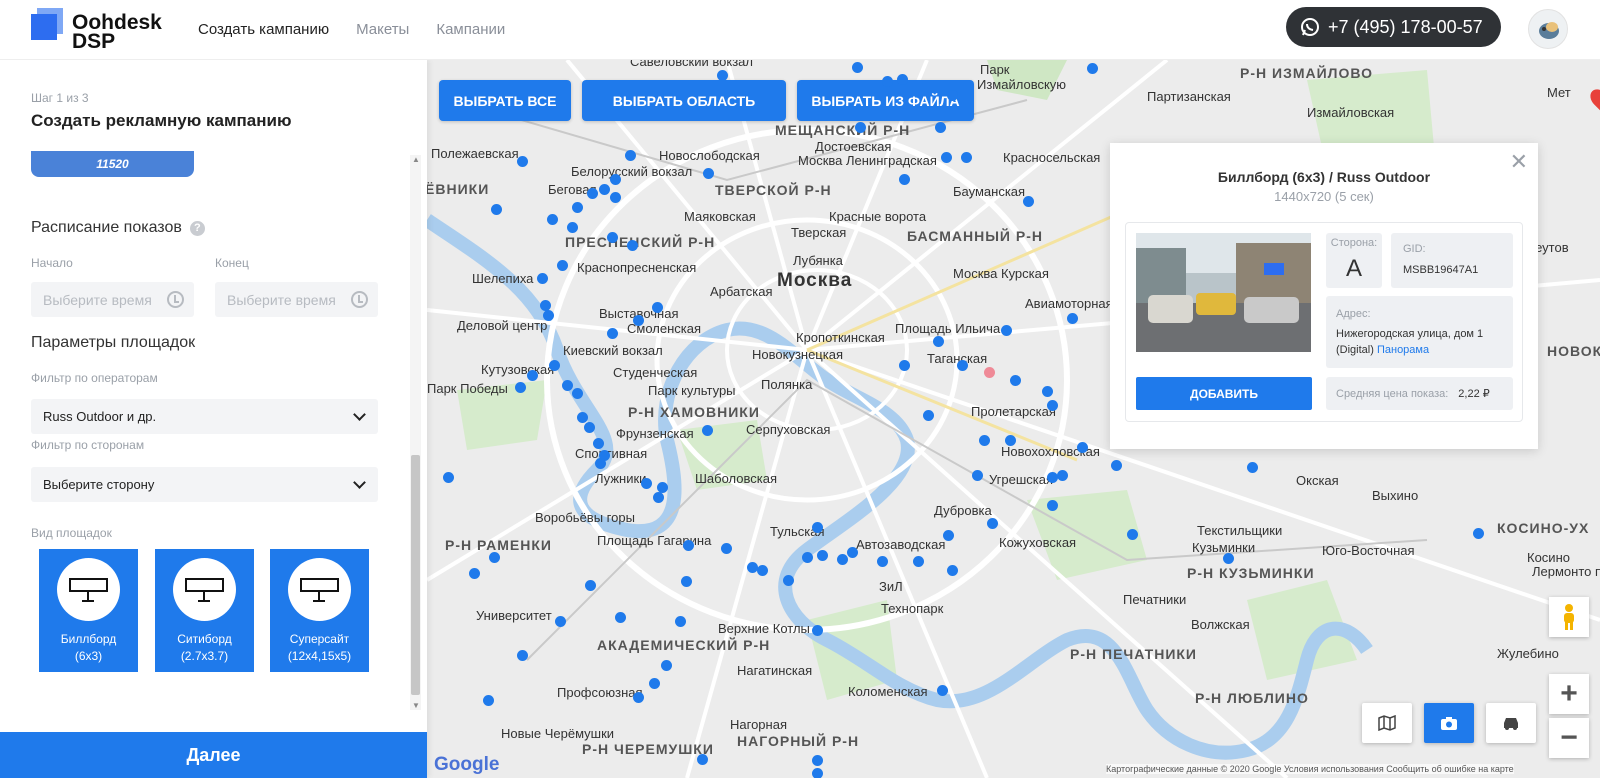 Image resolution: width=1600 pixels, height=778 pixels. What do you see at coordinates (112, 299) in the screenshot?
I see `start-time-input: Выберите время` at bounding box center [112, 299].